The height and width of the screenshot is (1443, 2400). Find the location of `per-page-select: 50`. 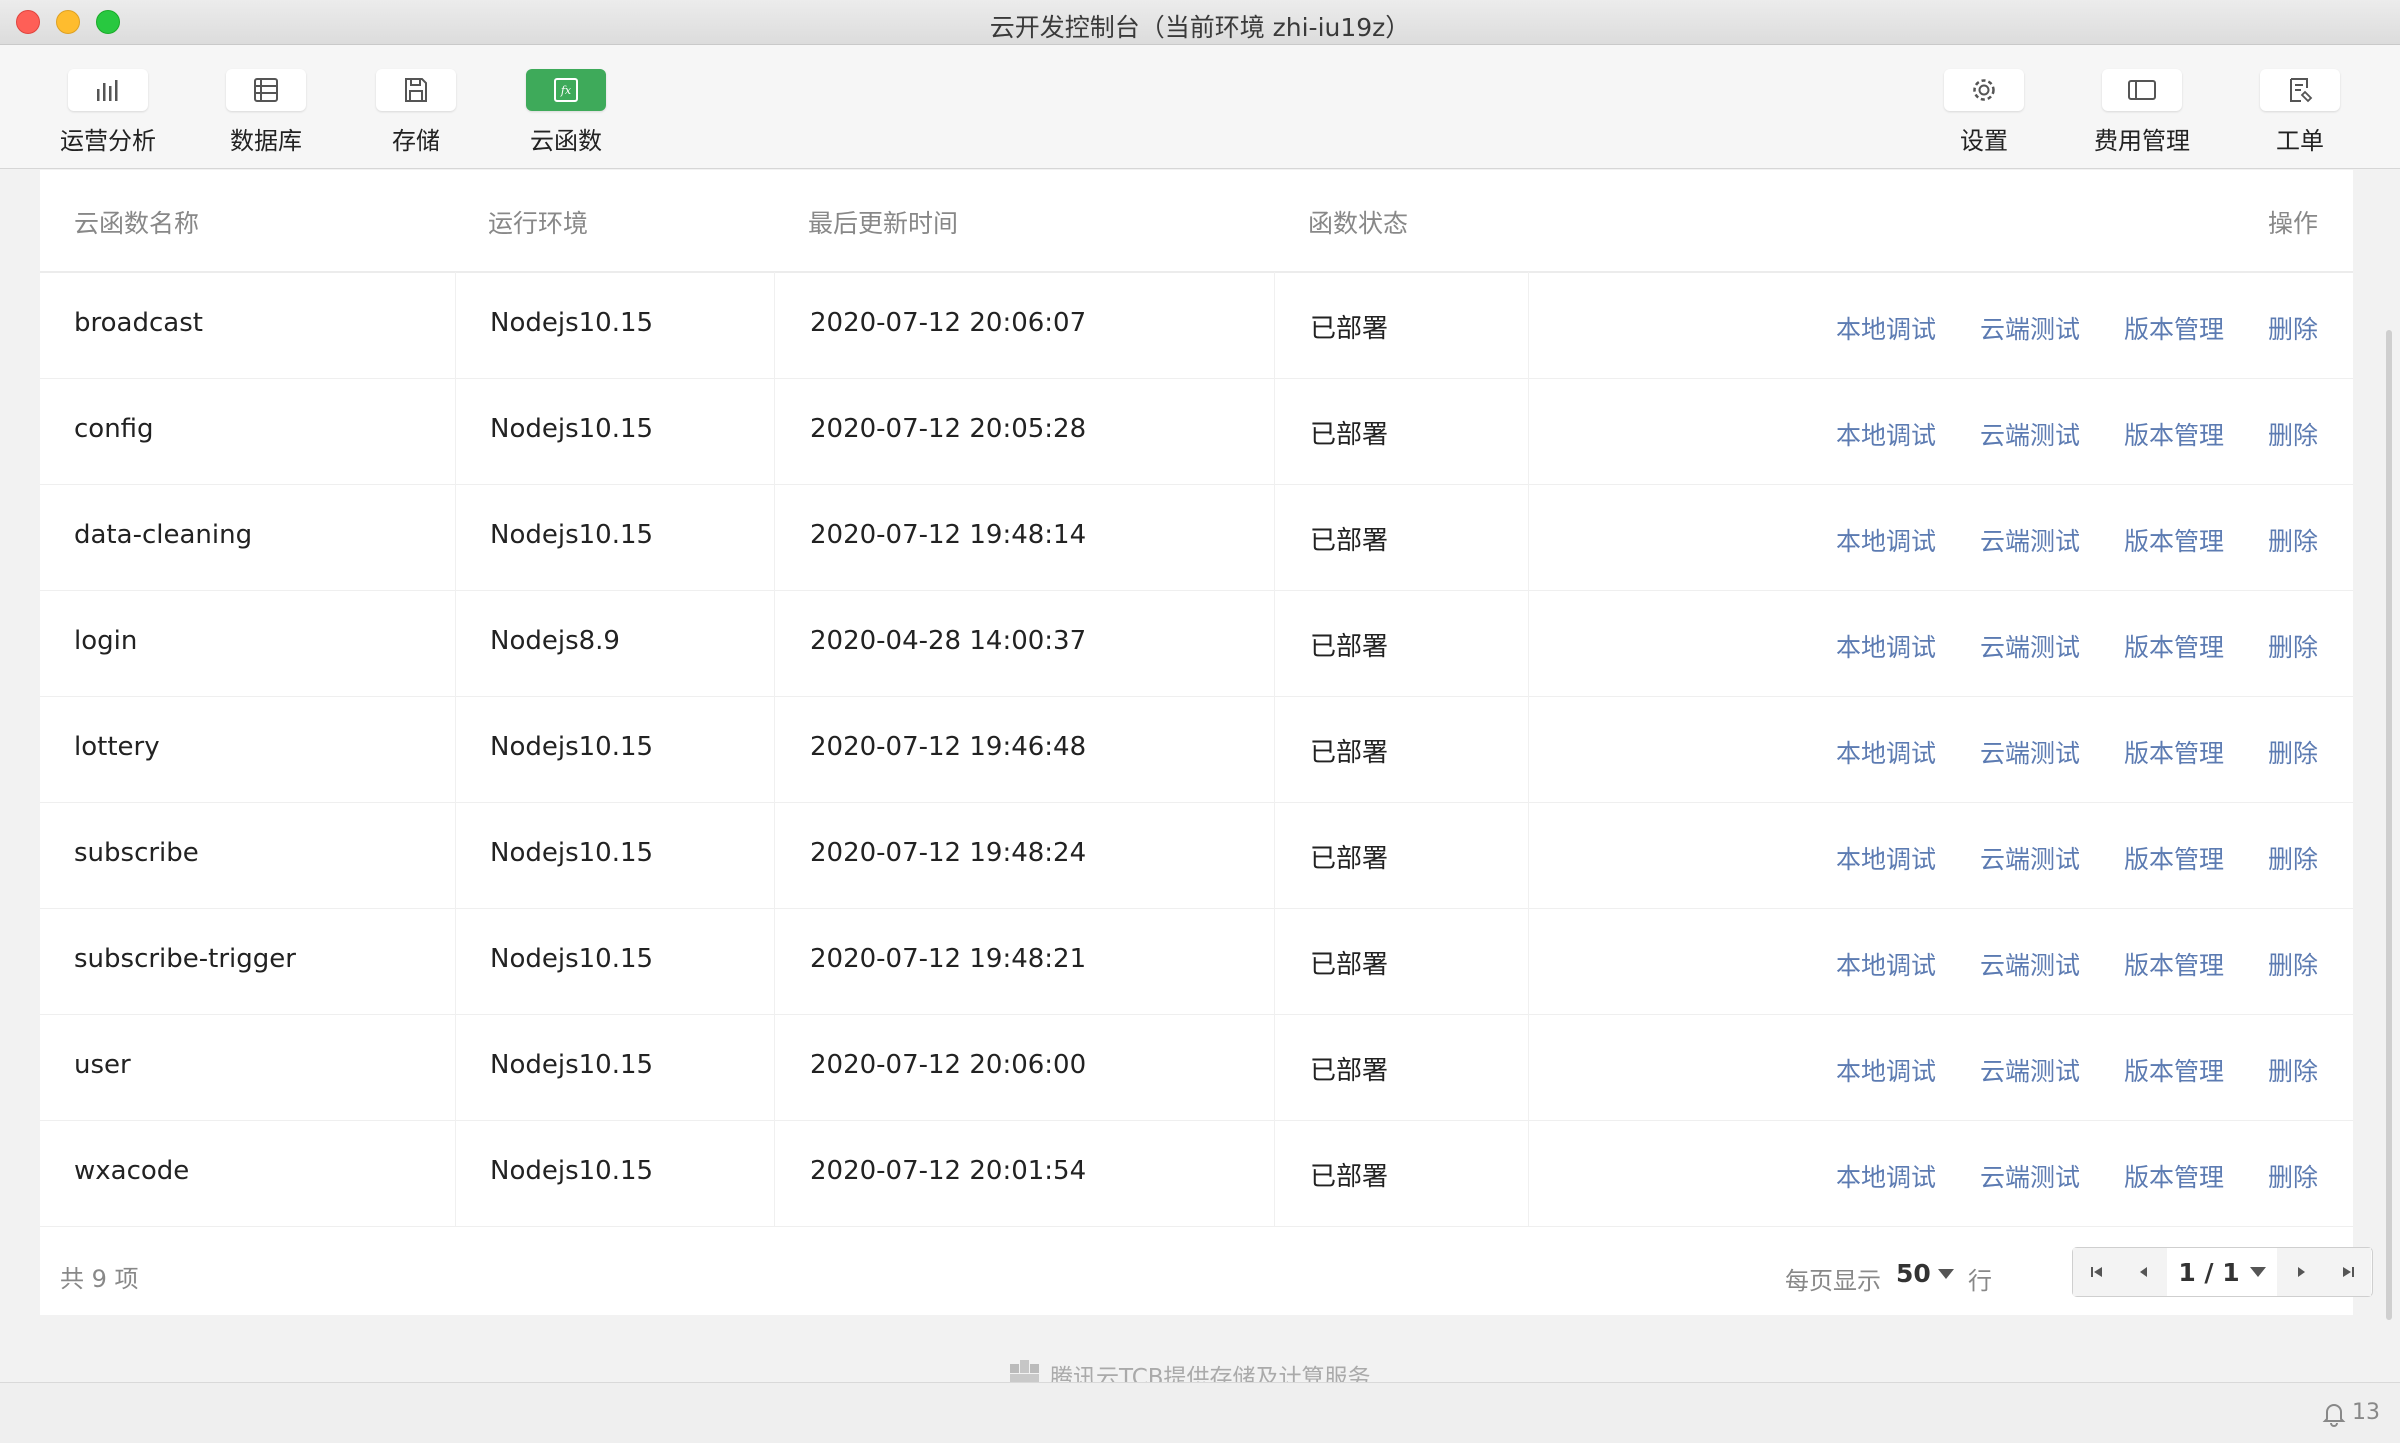

per-page-select: 50 is located at coordinates (1913, 1273).